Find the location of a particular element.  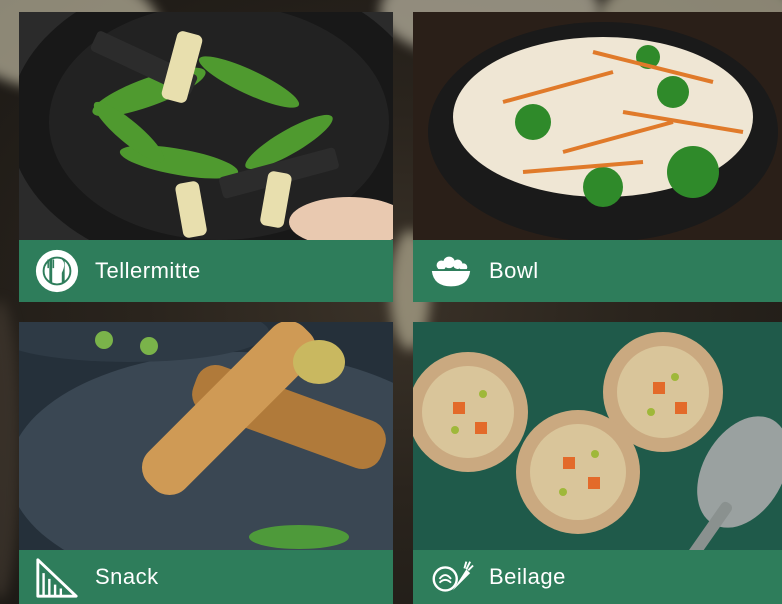

tile-label-bar: Beilage is located at coordinates (597, 577).